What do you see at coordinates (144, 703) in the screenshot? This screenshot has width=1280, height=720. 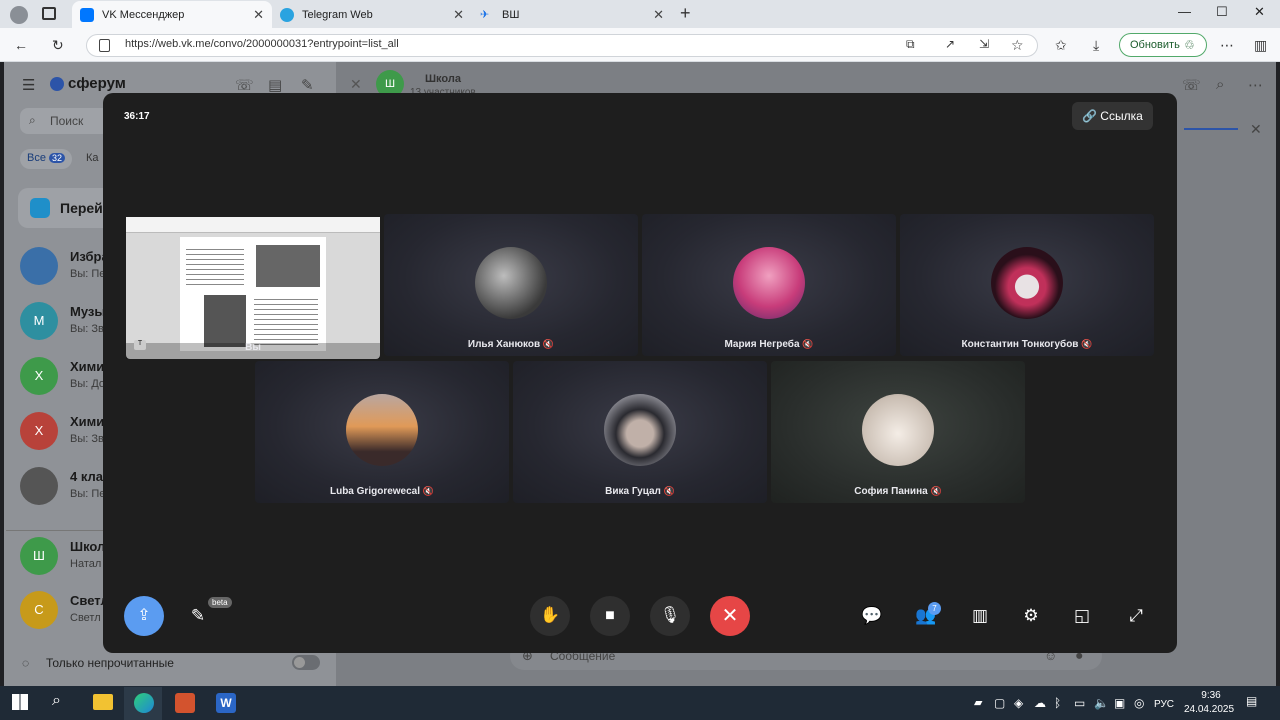 I see `edge-icon` at bounding box center [144, 703].